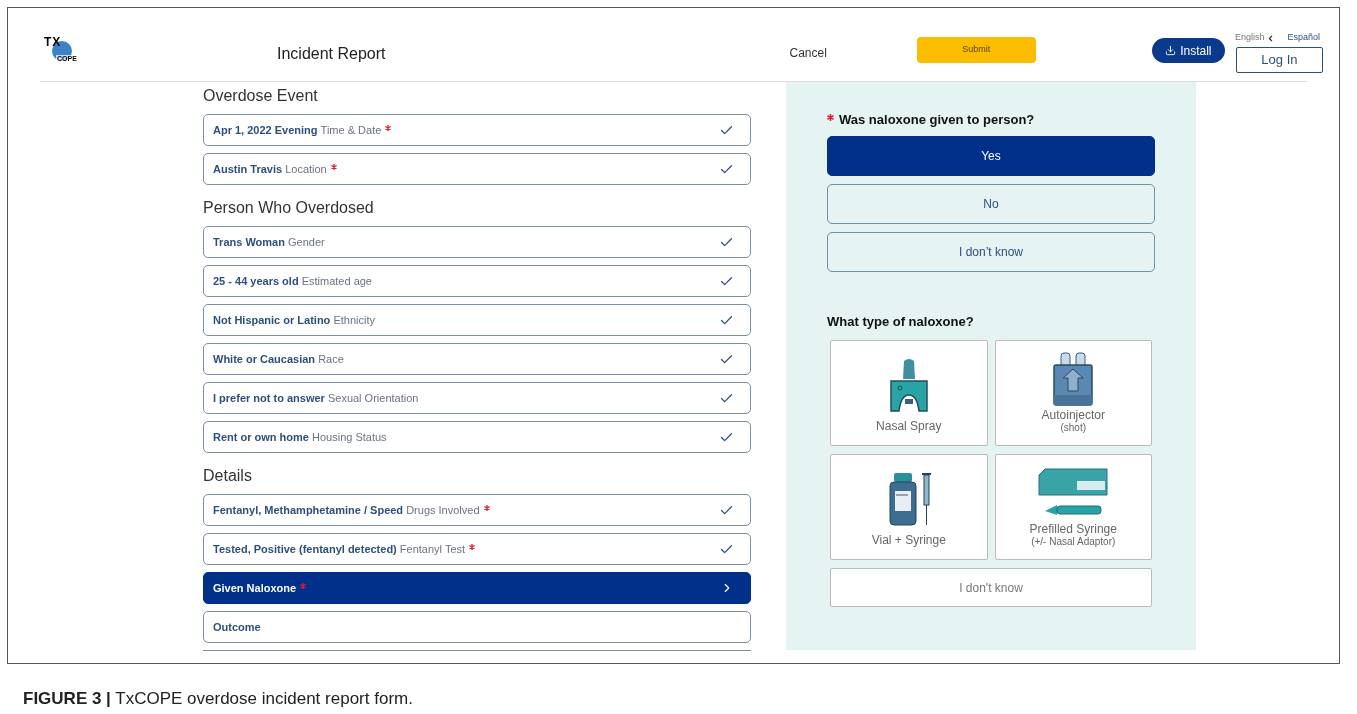 The height and width of the screenshot is (714, 1357). Describe the element at coordinates (1249, 38) in the screenshot. I see `language-link: English` at that location.